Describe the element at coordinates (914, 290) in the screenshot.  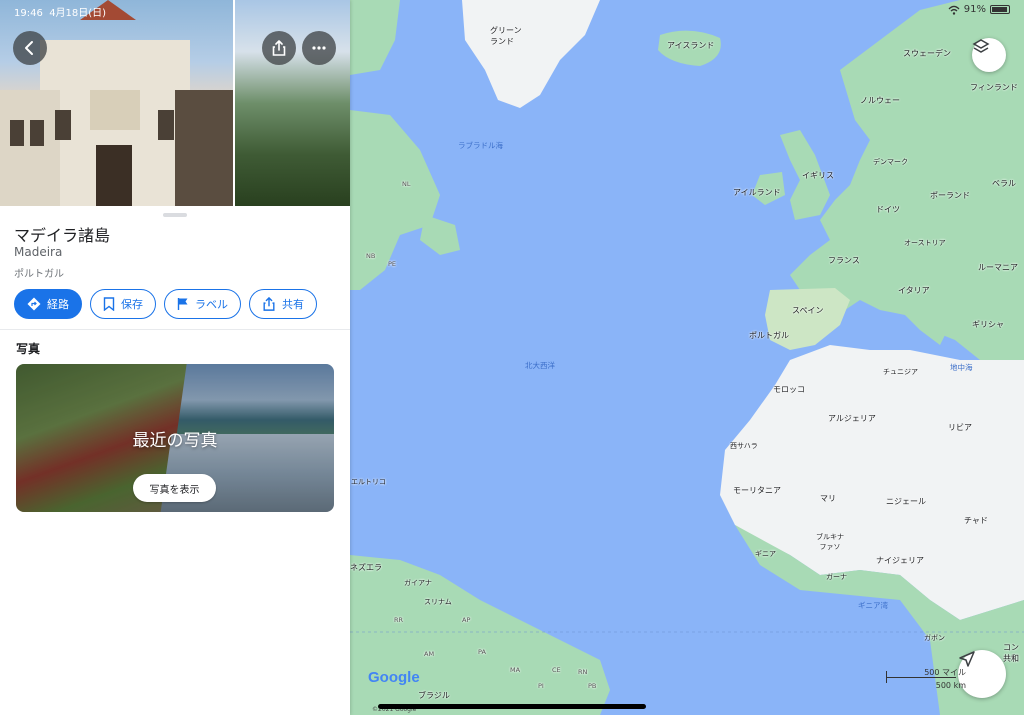
I see `map-label-italy: イタリア` at that location.